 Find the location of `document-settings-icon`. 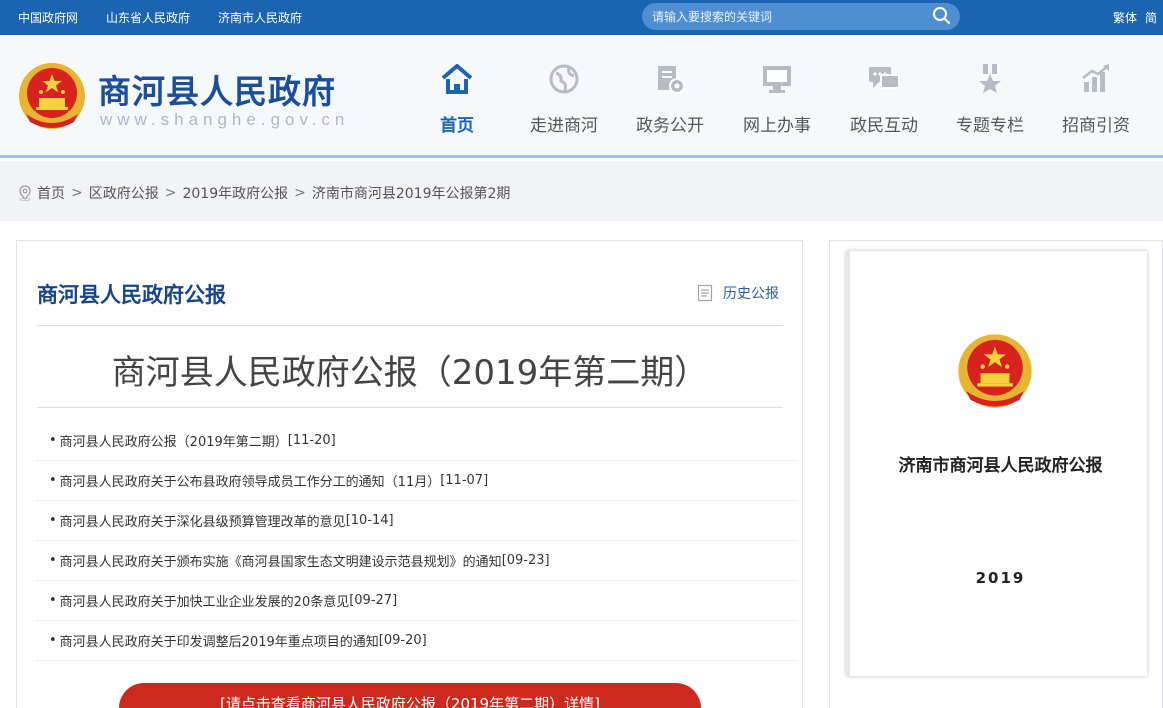

document-settings-icon is located at coordinates (671, 80).